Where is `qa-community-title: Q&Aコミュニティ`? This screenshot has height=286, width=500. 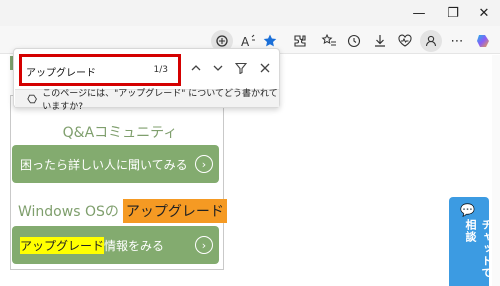
qa-community-title: Q&Aコミュニティ is located at coordinates (120, 133).